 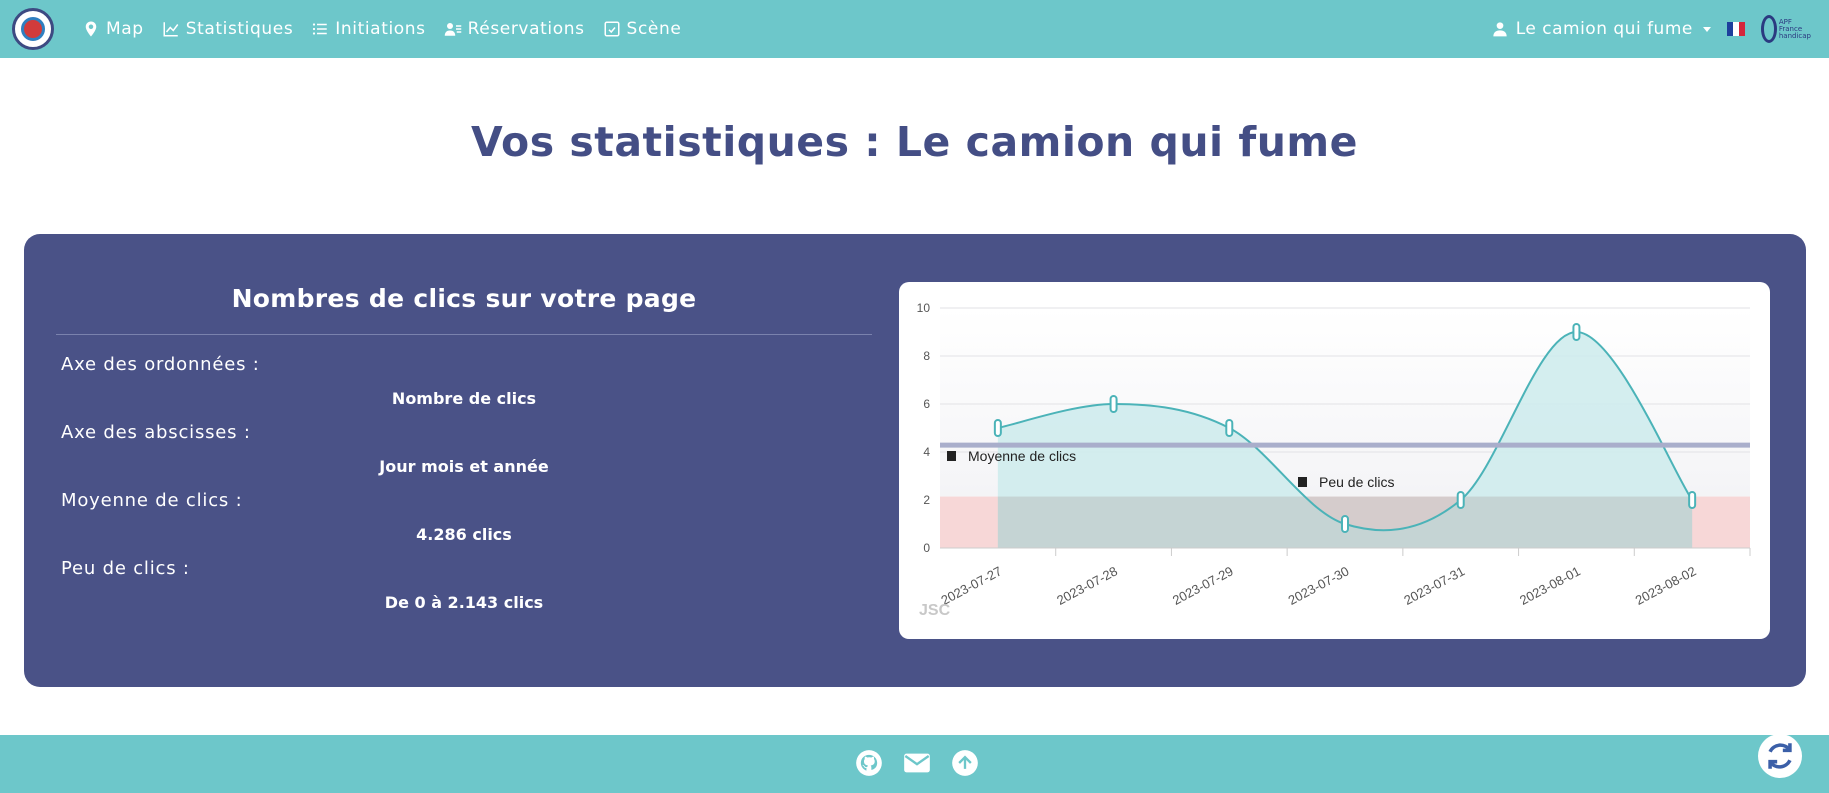 I want to click on y-tick-label: 2, so click(x=926, y=500).